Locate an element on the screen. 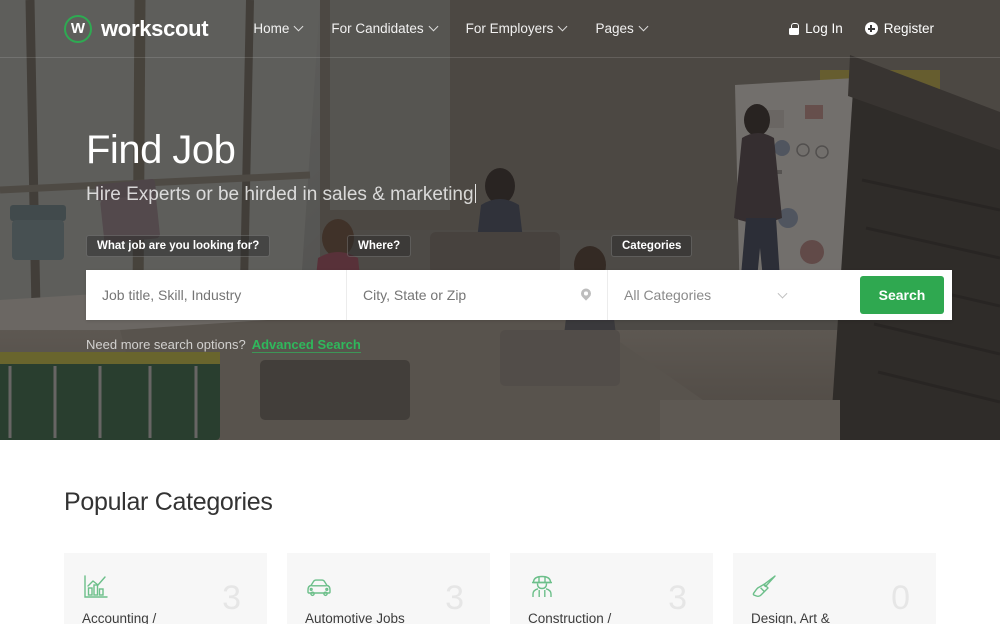 This screenshot has width=1000, height=624. log-in-button: Log In is located at coordinates (816, 28).